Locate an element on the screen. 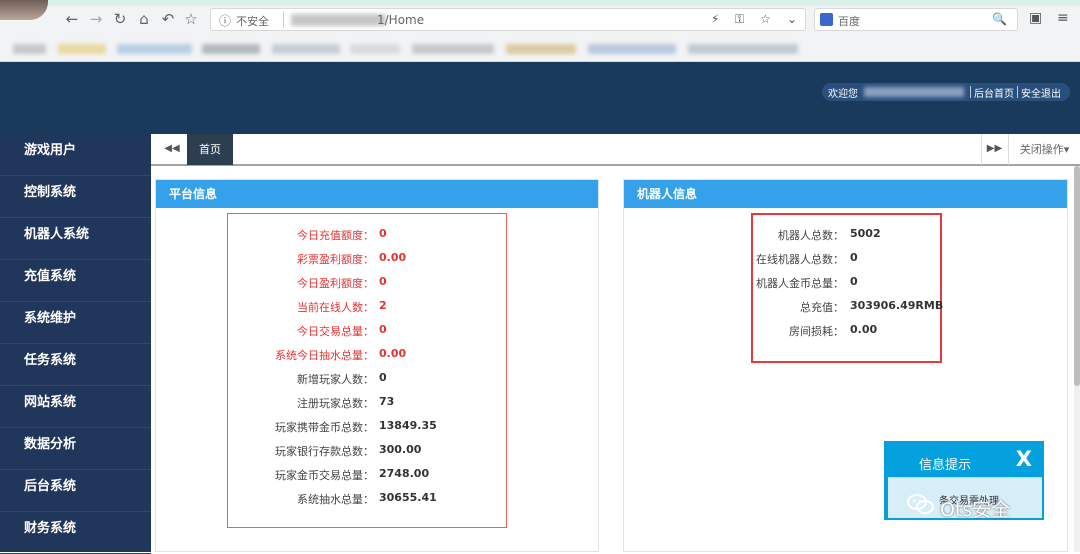  redacted-username is located at coordinates (914, 92).